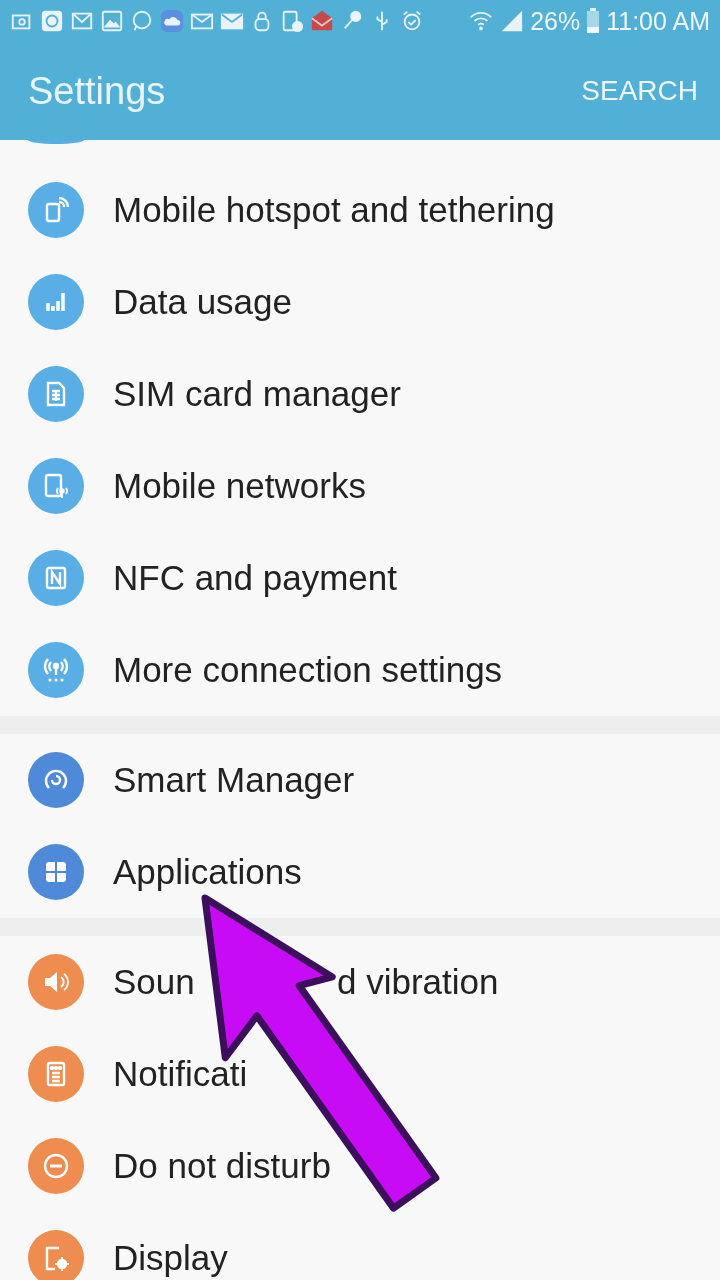  I want to click on chat-app-icon, so click(52, 21).